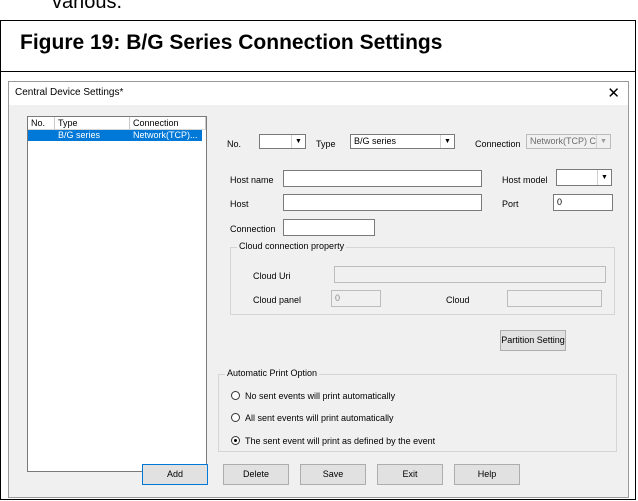  I want to click on cloud-group-title: Cloud connection property, so click(292, 246).